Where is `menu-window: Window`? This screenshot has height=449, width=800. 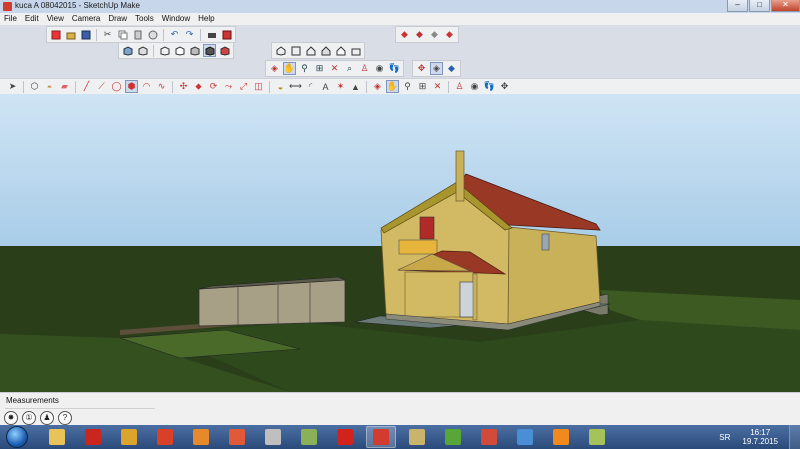 menu-window: Window is located at coordinates (176, 19).